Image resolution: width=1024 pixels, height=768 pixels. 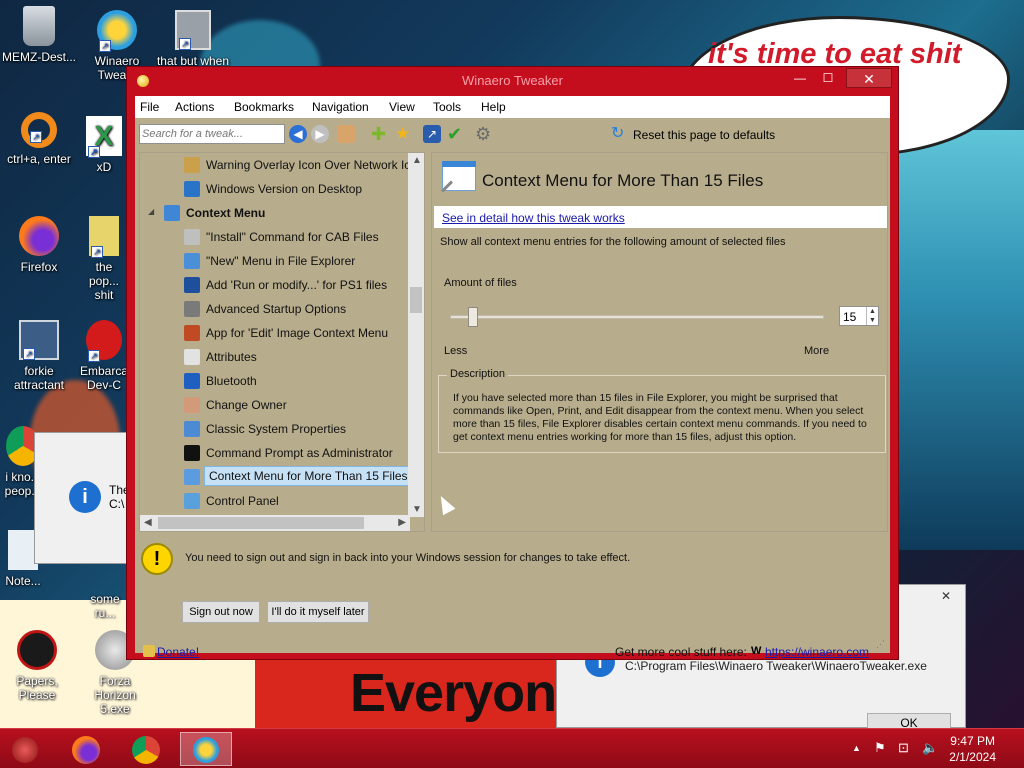 What do you see at coordinates (109, 356) in the screenshot?
I see `desktop-icon-devc: ↗ Embarca... Dev-C` at bounding box center [109, 356].